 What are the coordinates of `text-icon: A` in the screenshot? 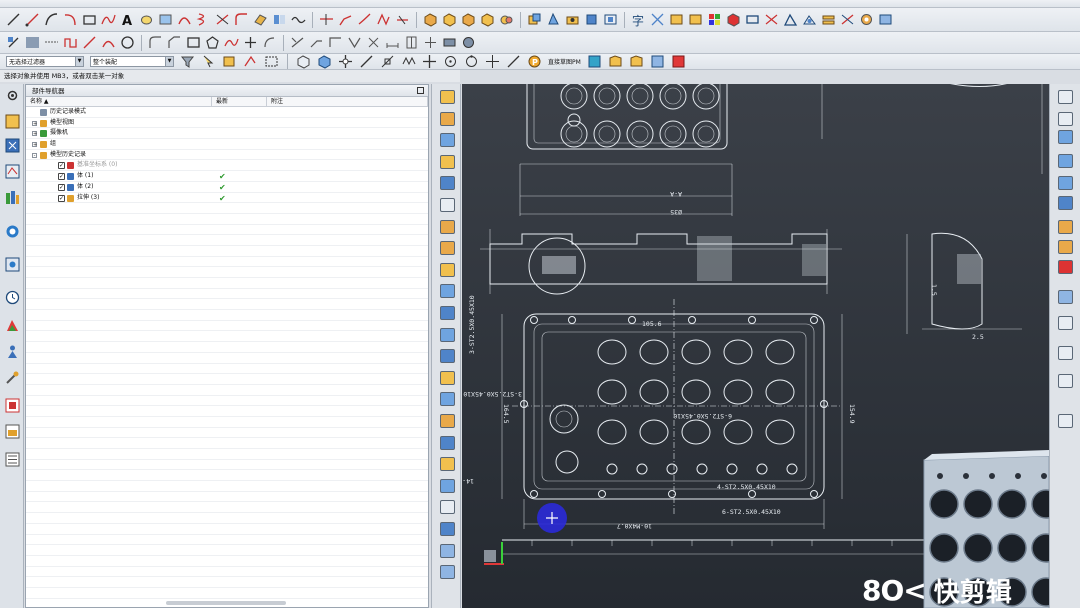 It's located at (127, 19).